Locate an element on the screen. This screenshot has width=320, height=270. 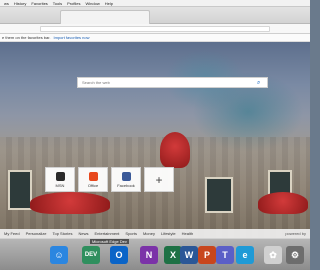
menu-item-history: History is located at coordinates (20, 3).